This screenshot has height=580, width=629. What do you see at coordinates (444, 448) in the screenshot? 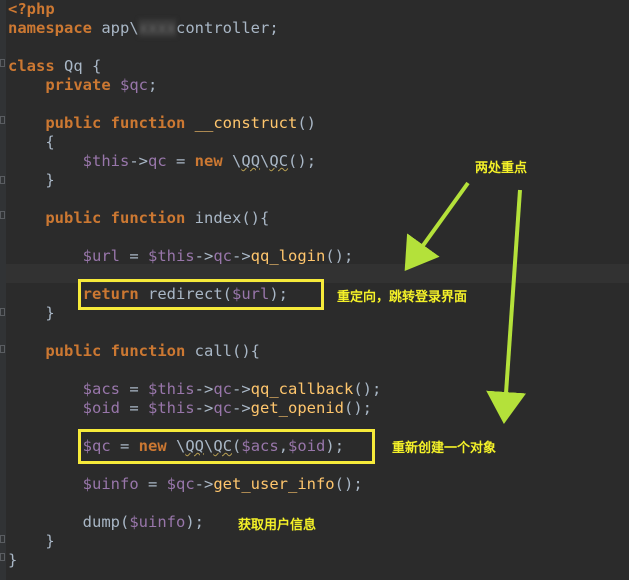
I see `note-new-object: 重新创建一个对象` at bounding box center [444, 448].